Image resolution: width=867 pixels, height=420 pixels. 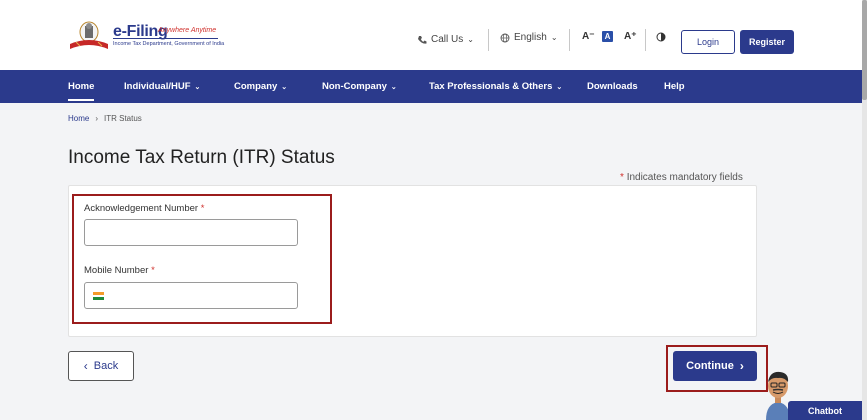 I want to click on nav-item-help: Help, so click(x=674, y=86).